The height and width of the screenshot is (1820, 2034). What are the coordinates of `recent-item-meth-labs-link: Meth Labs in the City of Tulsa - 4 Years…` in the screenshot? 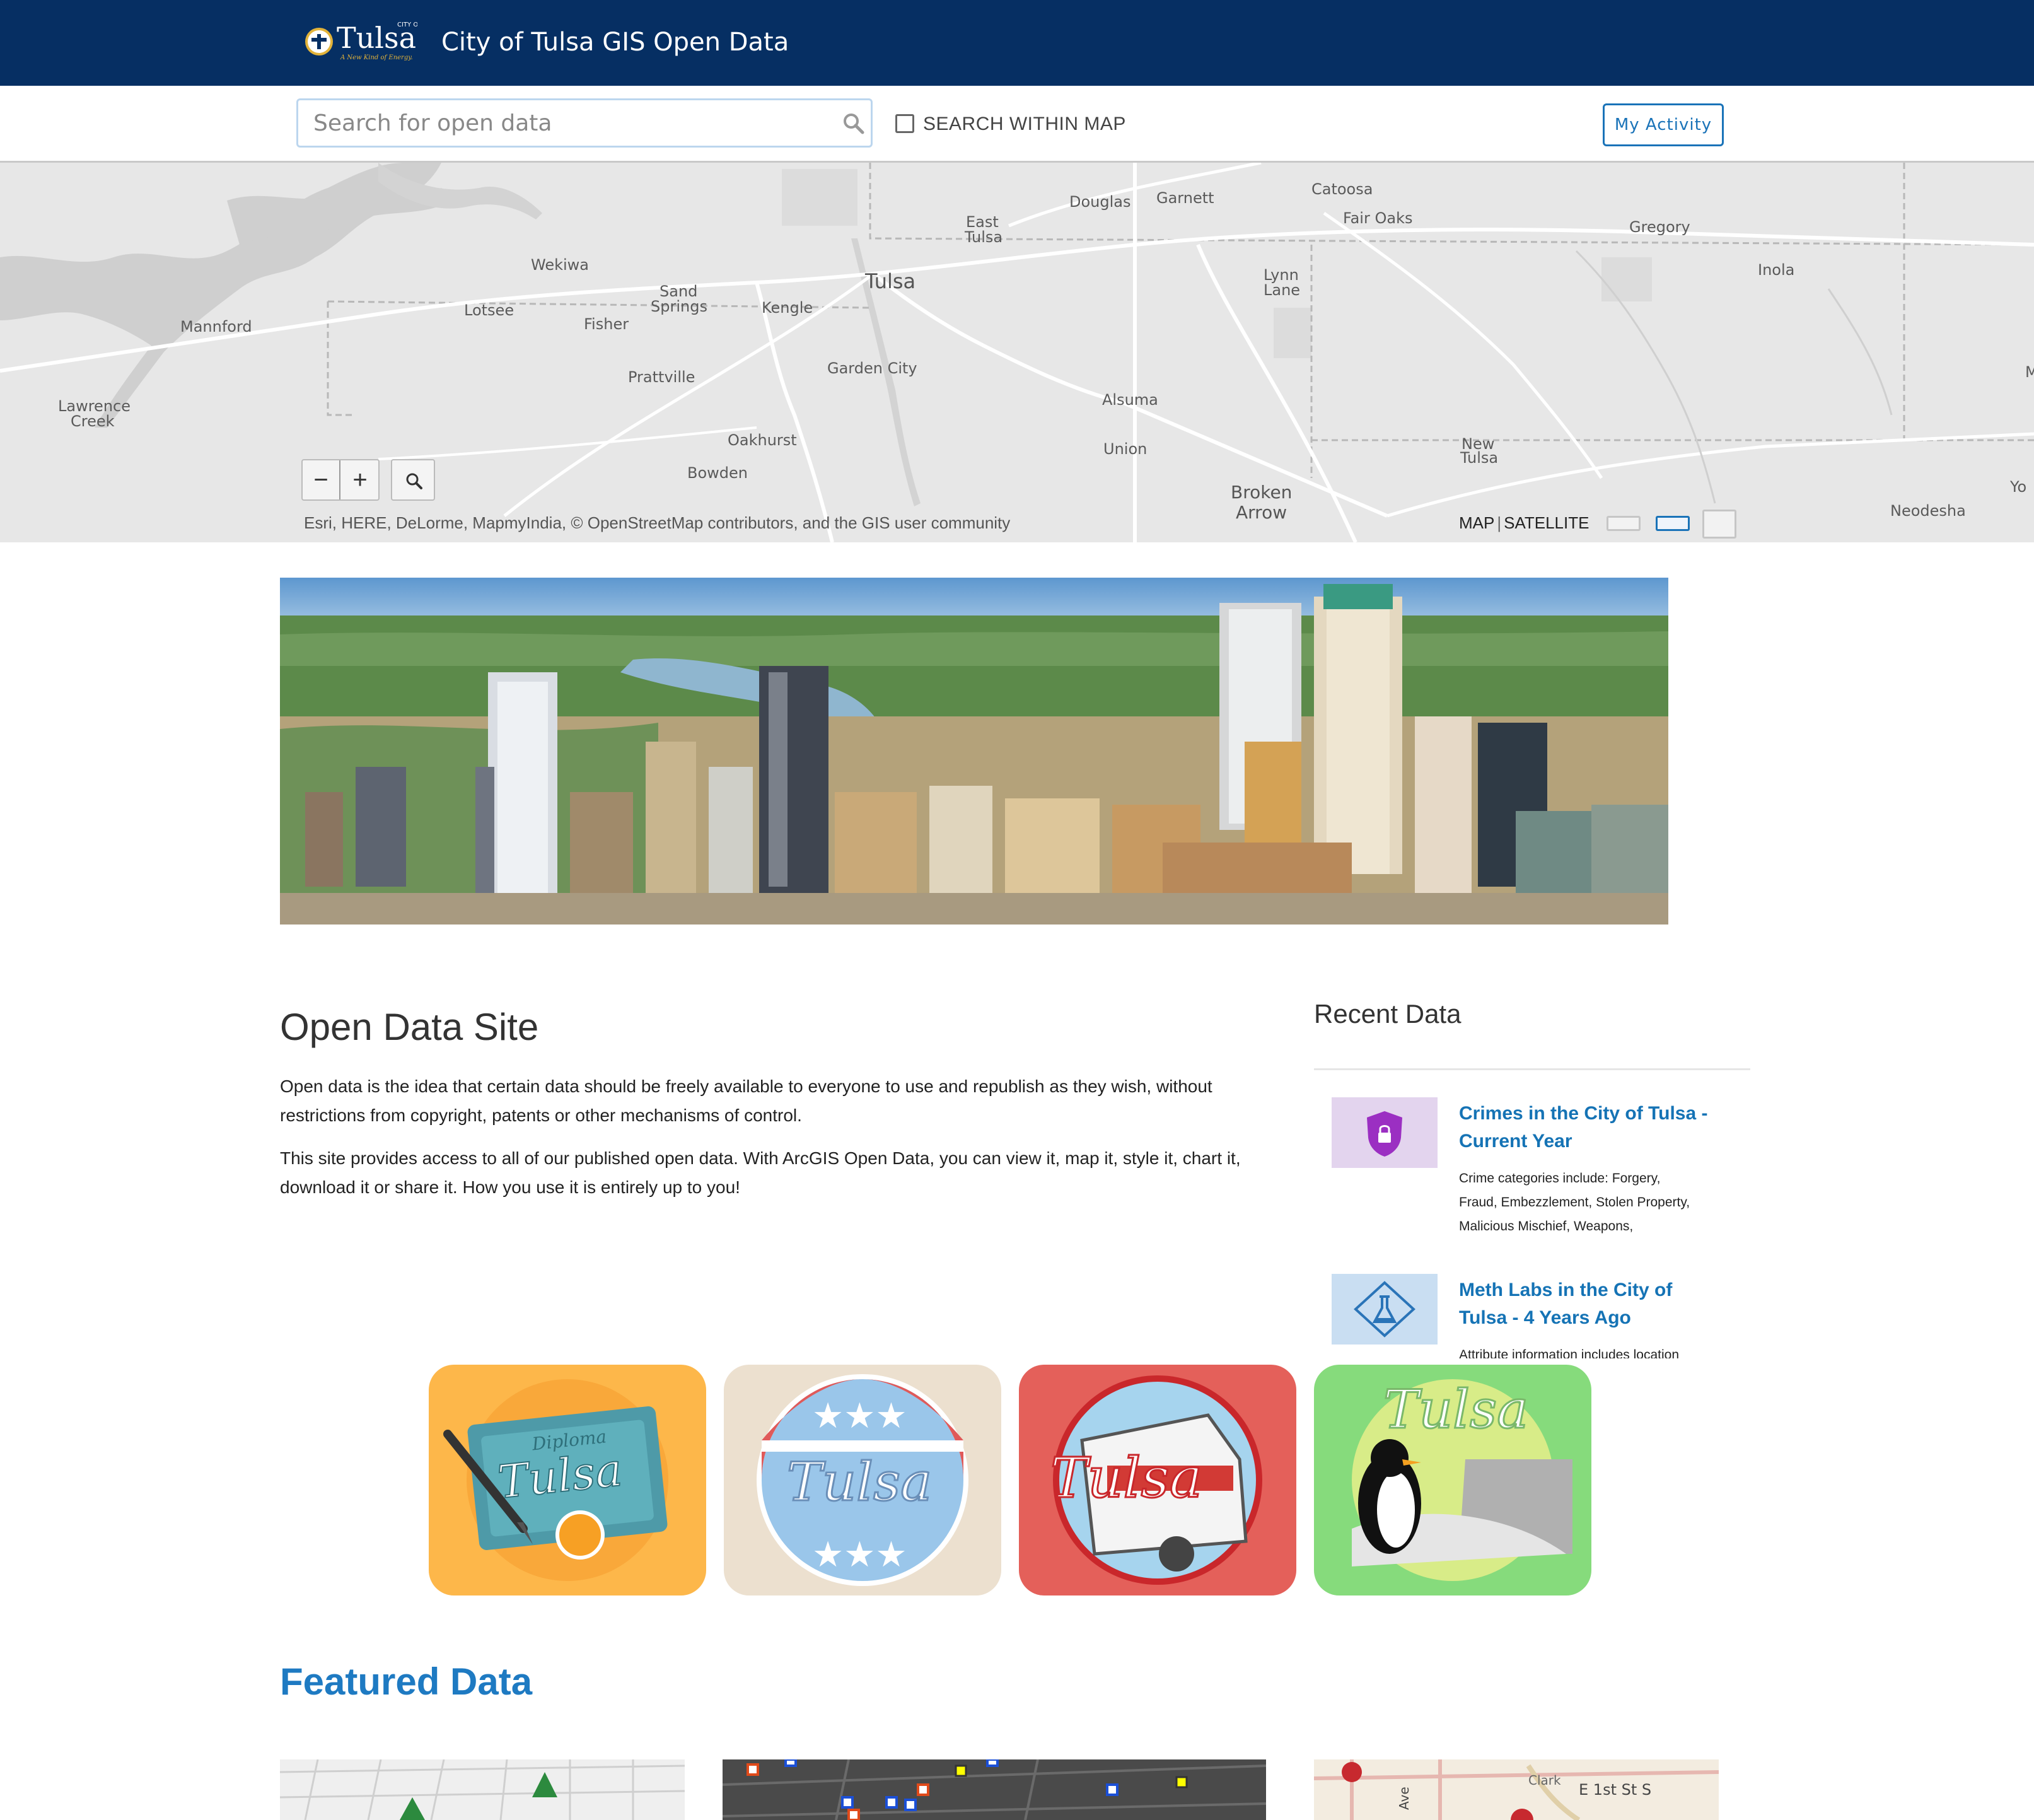 It's located at (1591, 1304).